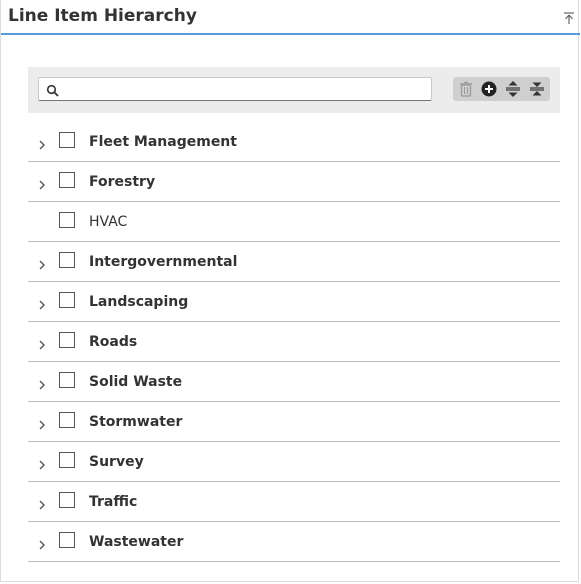 The image size is (581, 584). I want to click on row-label: Intergovernmental, so click(163, 262).